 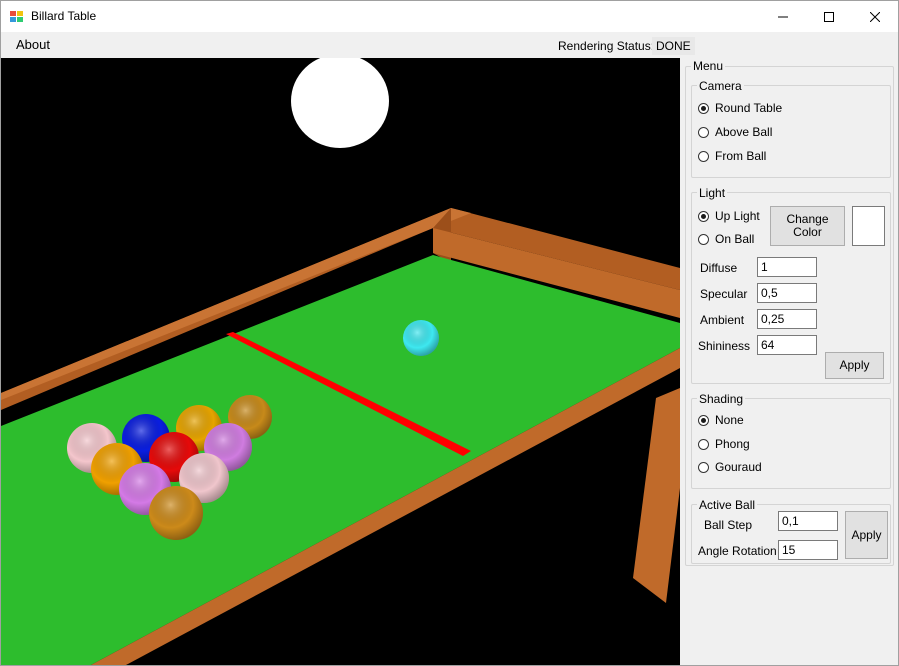 What do you see at coordinates (721, 420) in the screenshot?
I see `shading-none-radio: None` at bounding box center [721, 420].